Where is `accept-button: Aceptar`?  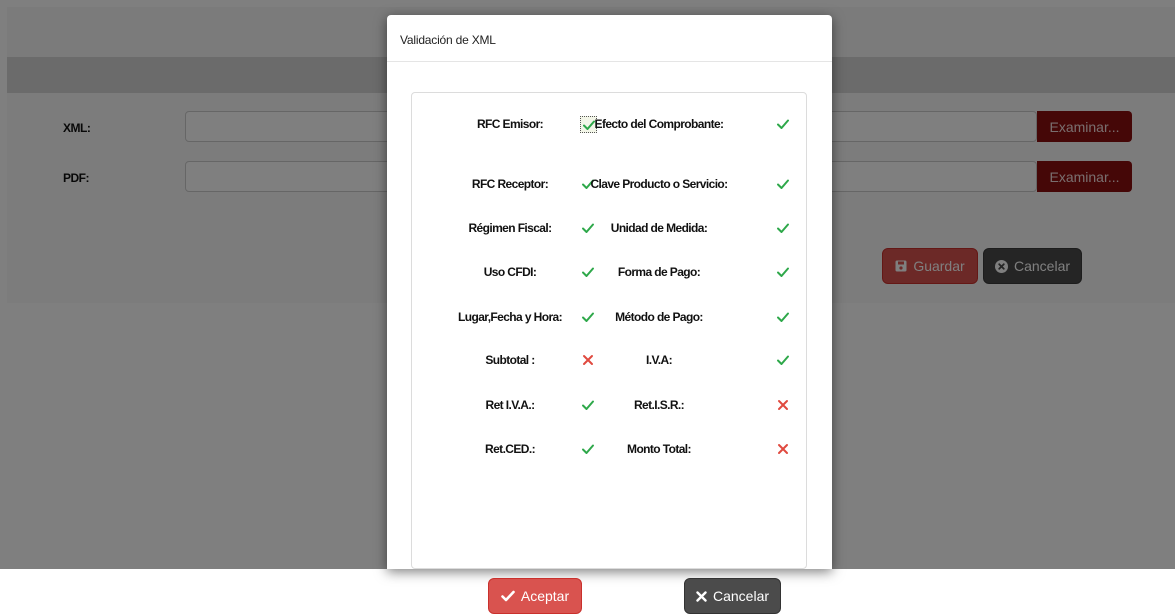 accept-button: Aceptar is located at coordinates (535, 596).